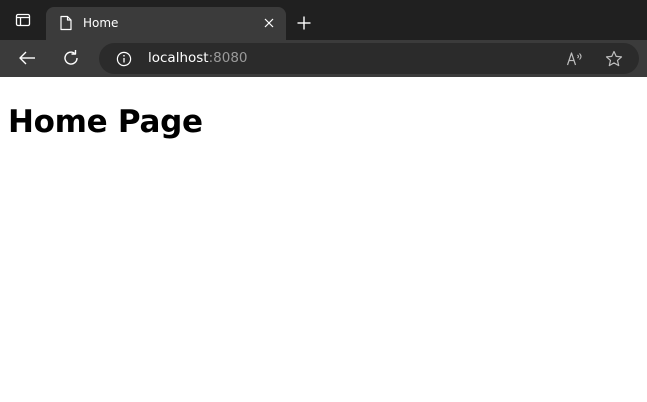 The image size is (647, 402). Describe the element at coordinates (105, 122) in the screenshot. I see `page-heading: Home Page` at that location.